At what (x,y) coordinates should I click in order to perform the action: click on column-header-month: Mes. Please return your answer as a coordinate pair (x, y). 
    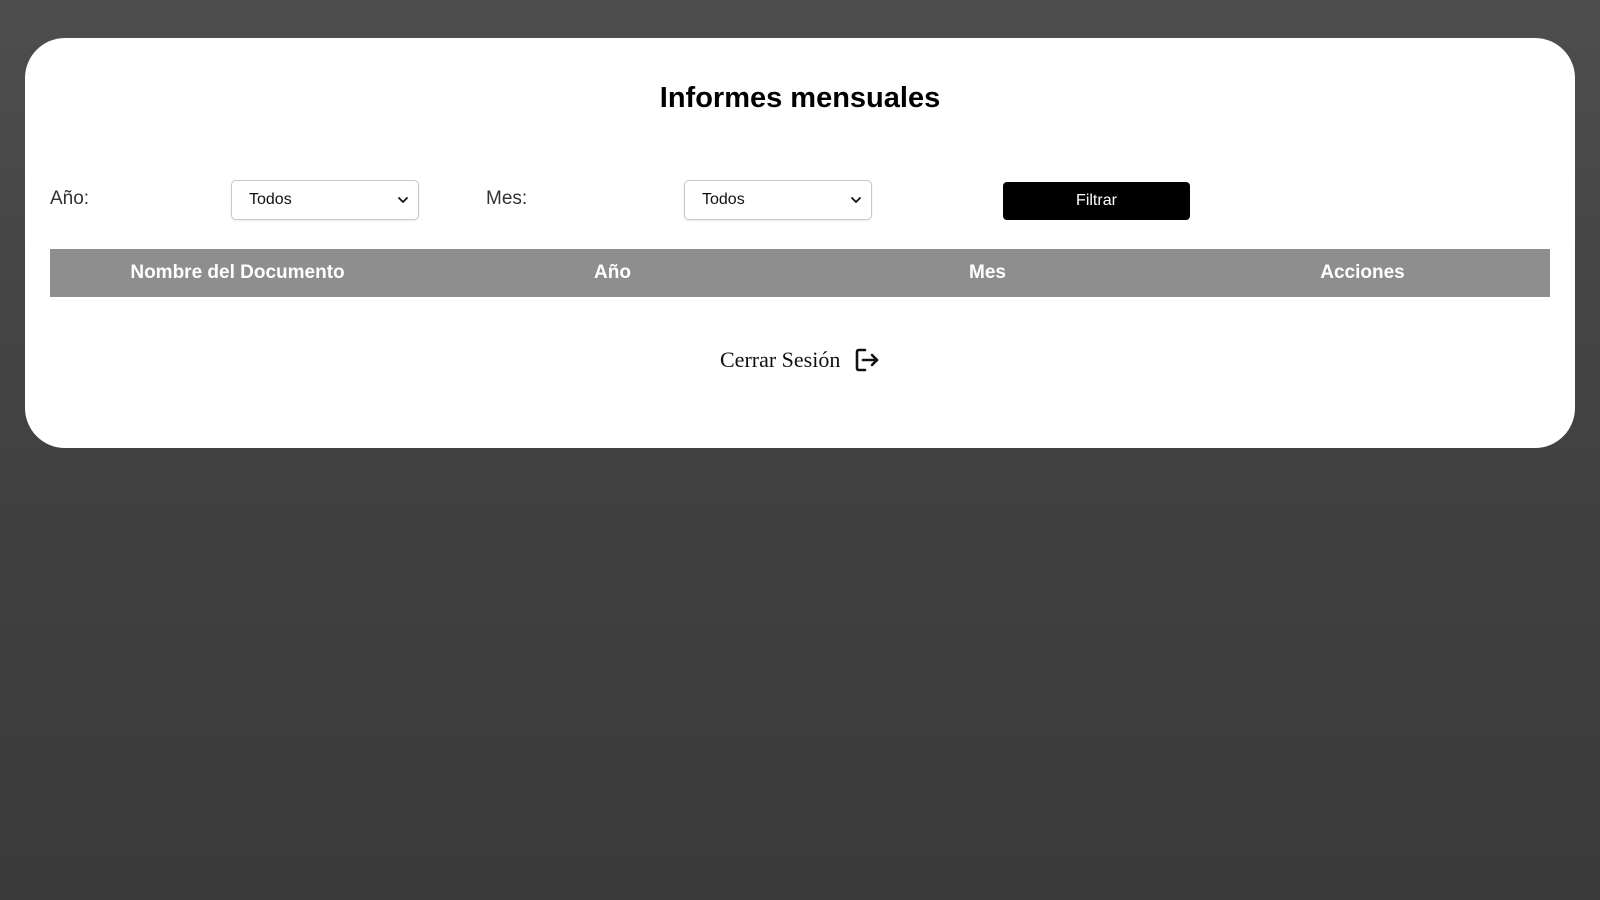
    Looking at the image, I should click on (987, 273).